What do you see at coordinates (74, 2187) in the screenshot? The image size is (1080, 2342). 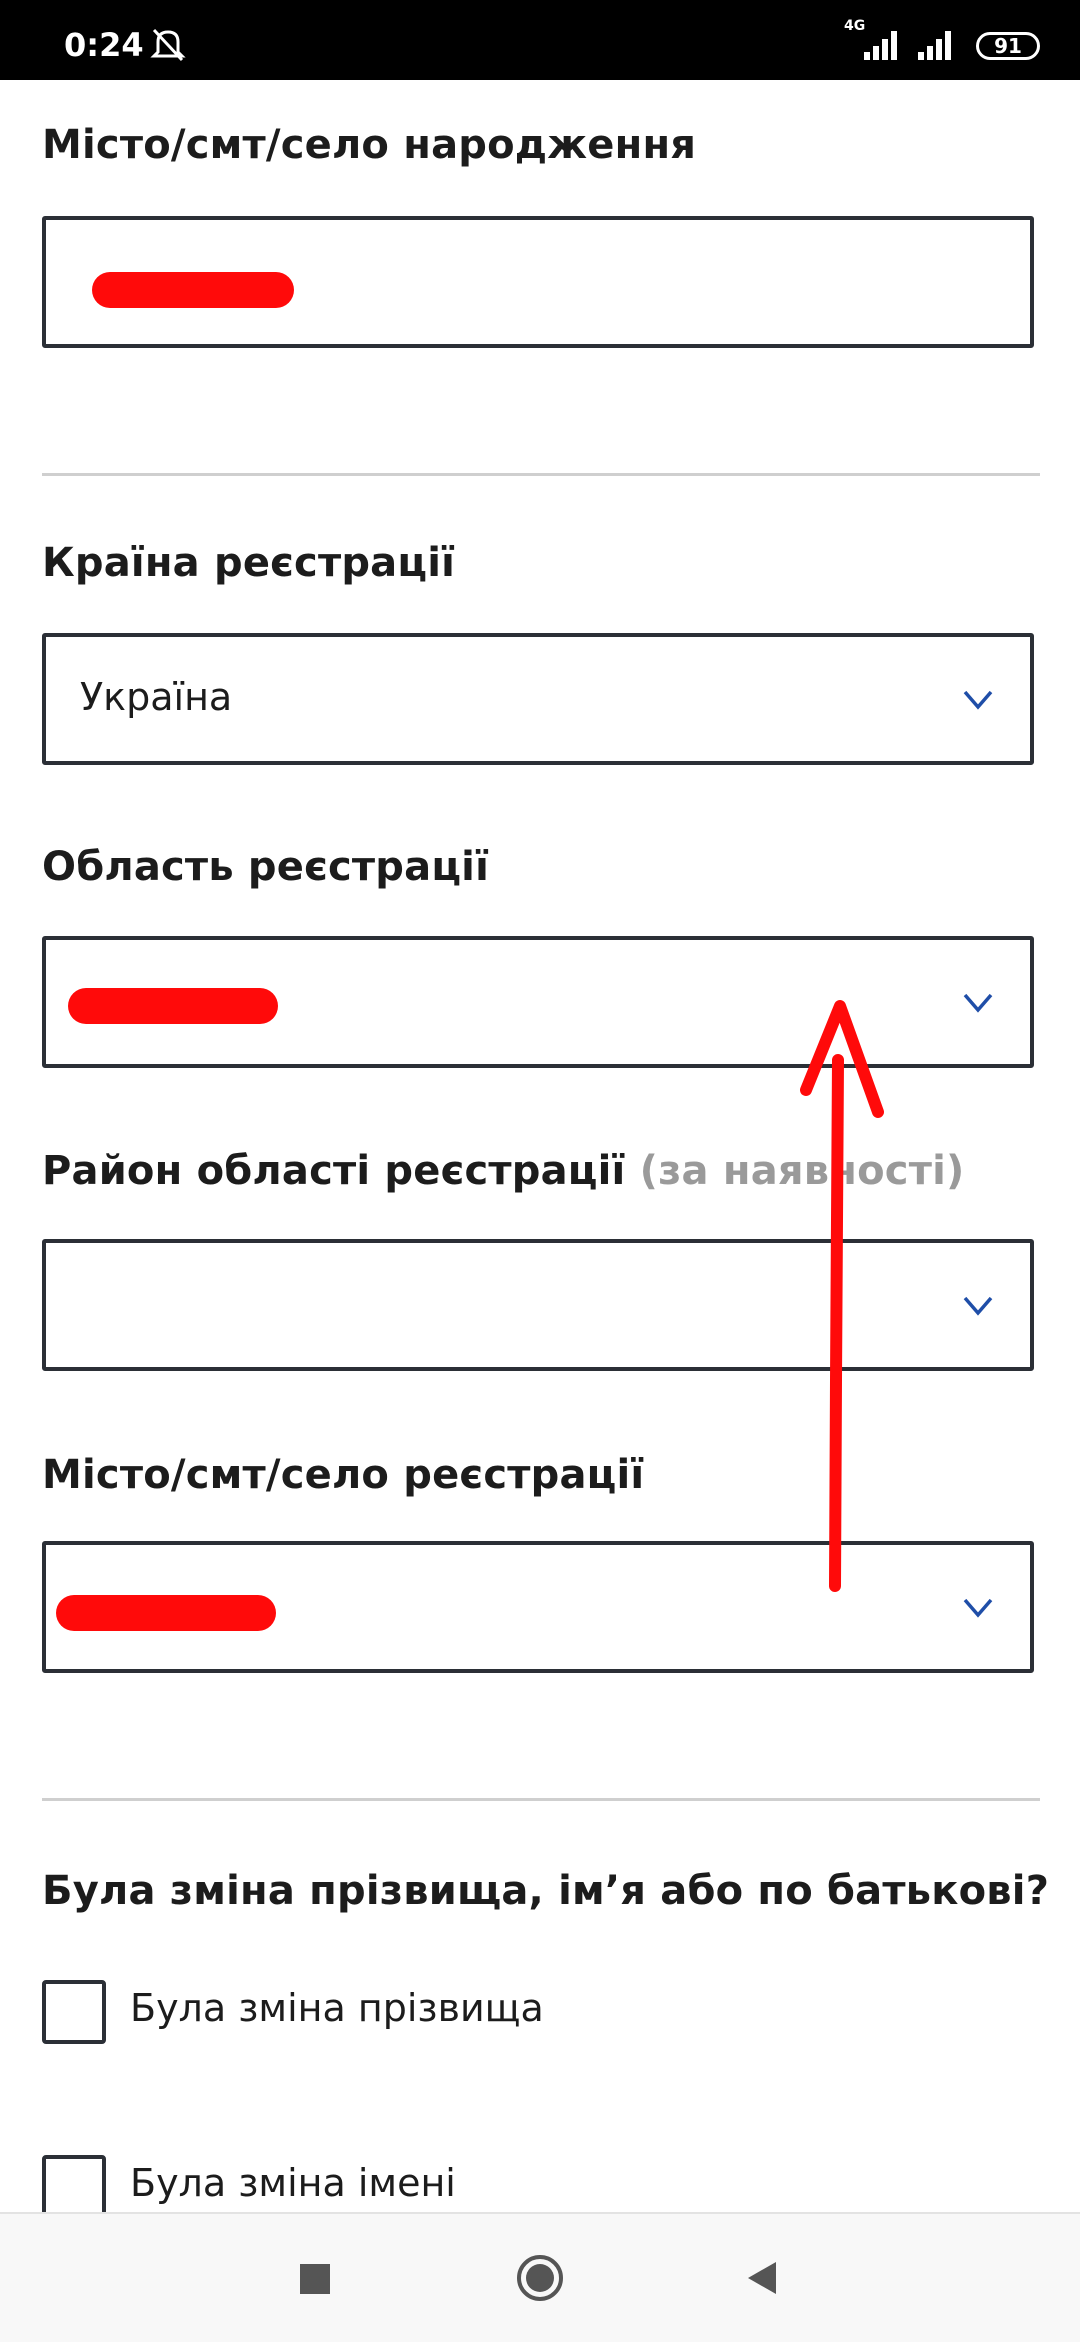 I see `name-change-checkbox` at bounding box center [74, 2187].